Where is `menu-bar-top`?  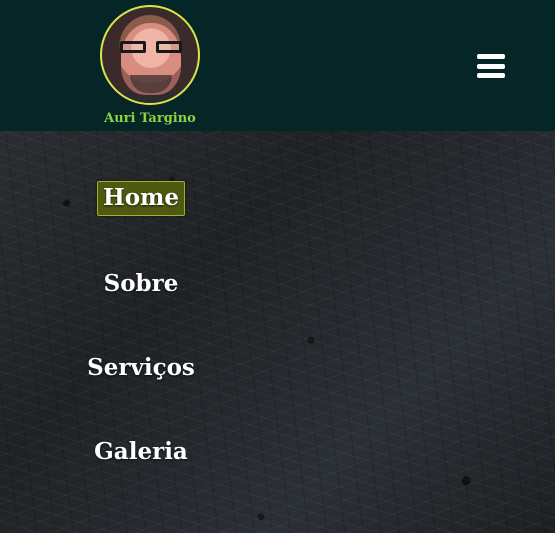 menu-bar-top is located at coordinates (491, 56).